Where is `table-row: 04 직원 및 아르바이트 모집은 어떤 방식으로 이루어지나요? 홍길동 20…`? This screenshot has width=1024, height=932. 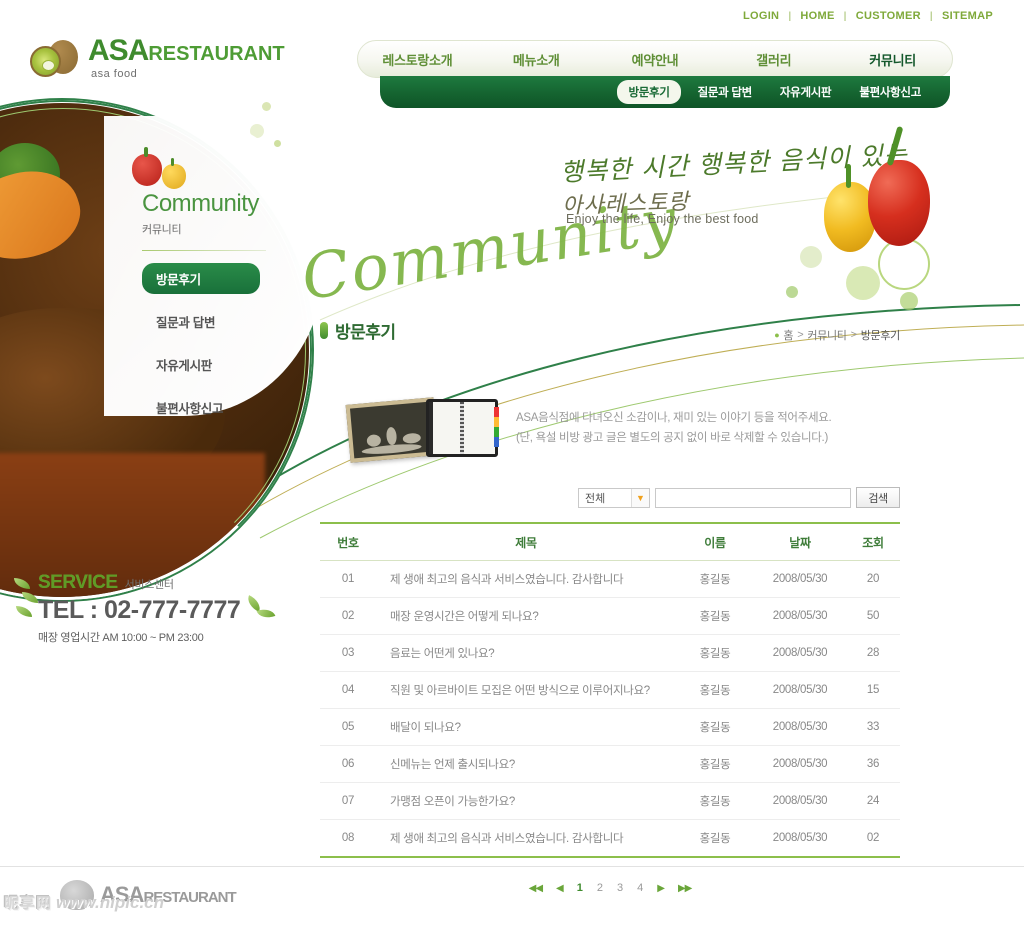
table-row: 04 직원 및 아르바이트 모집은 어떤 방식으로 이루어지나요? 홍길동 20… is located at coordinates (610, 690).